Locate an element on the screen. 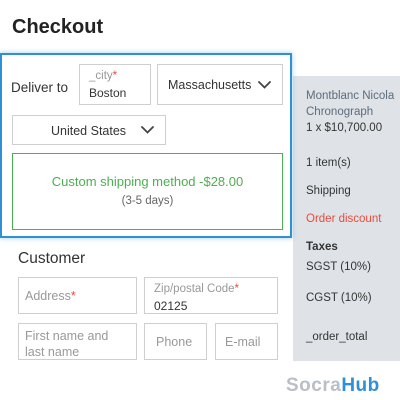  email-input: E-mail is located at coordinates (246, 341).